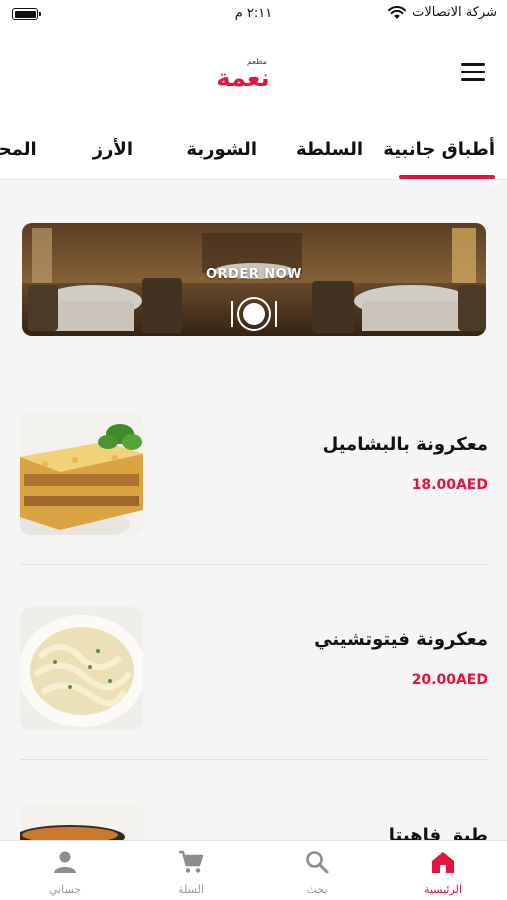 The height and width of the screenshot is (900, 507). I want to click on svg-text: نعمة, so click(242, 78).